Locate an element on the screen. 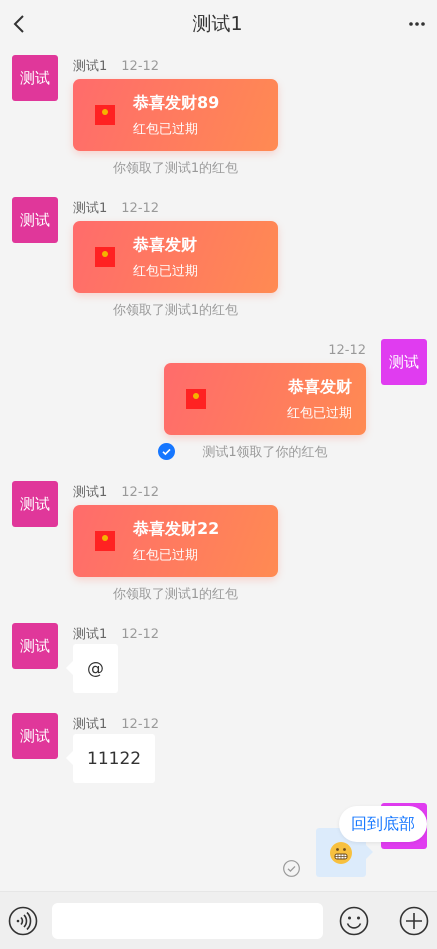  message-bubble: 11122 is located at coordinates (114, 758).